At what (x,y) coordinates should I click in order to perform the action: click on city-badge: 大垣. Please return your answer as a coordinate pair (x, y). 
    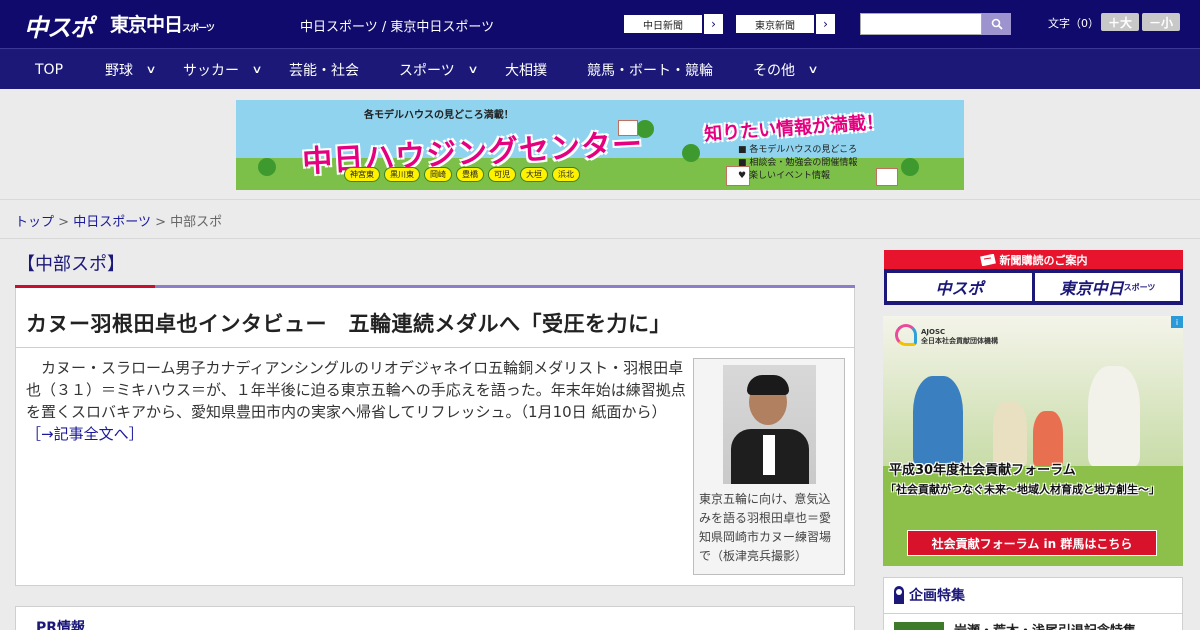
    Looking at the image, I should click on (534, 174).